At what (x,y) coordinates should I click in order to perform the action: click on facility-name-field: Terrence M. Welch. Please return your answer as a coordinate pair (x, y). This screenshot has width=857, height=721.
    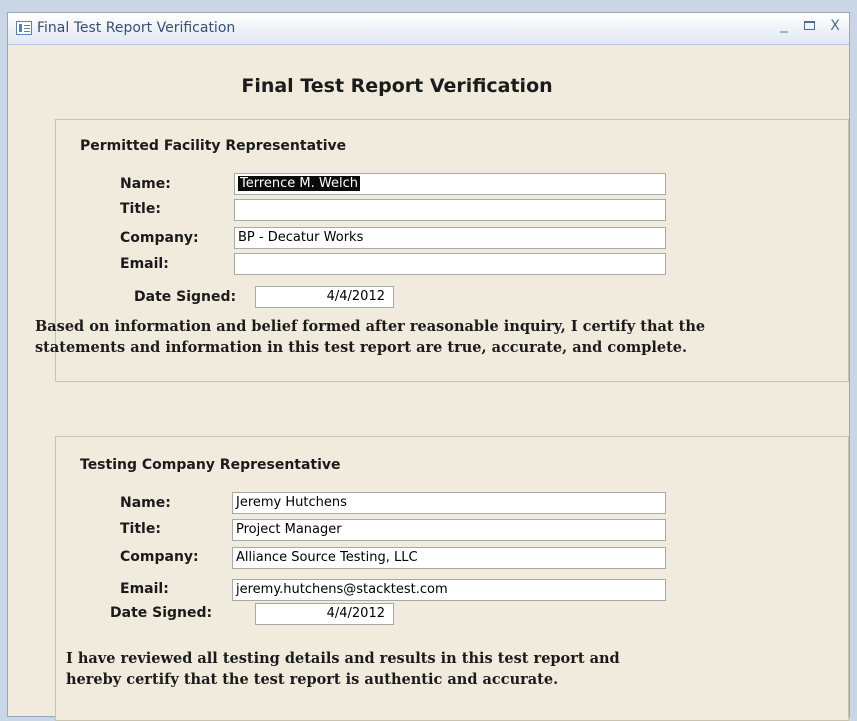
    Looking at the image, I should click on (450, 184).